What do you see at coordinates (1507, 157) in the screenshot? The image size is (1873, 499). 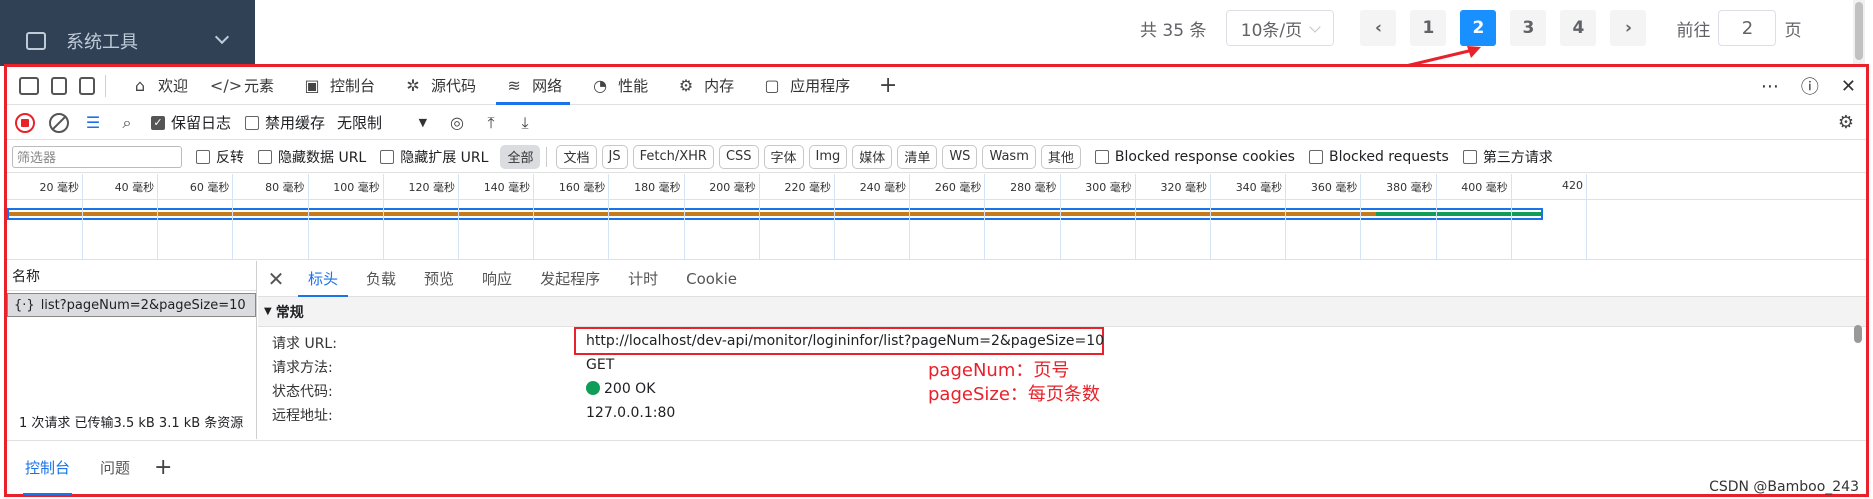 I see `third-party-checkbox: 第三方请求` at bounding box center [1507, 157].